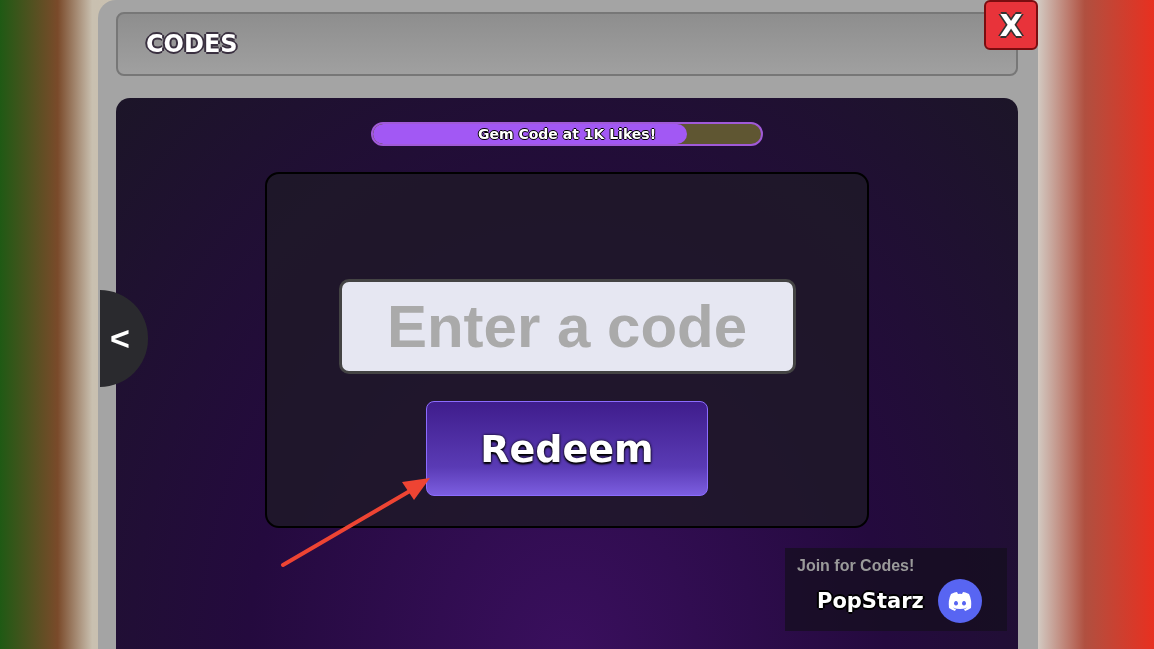 This screenshot has height=649, width=1154. I want to click on group-name: PopStarz, so click(870, 601).